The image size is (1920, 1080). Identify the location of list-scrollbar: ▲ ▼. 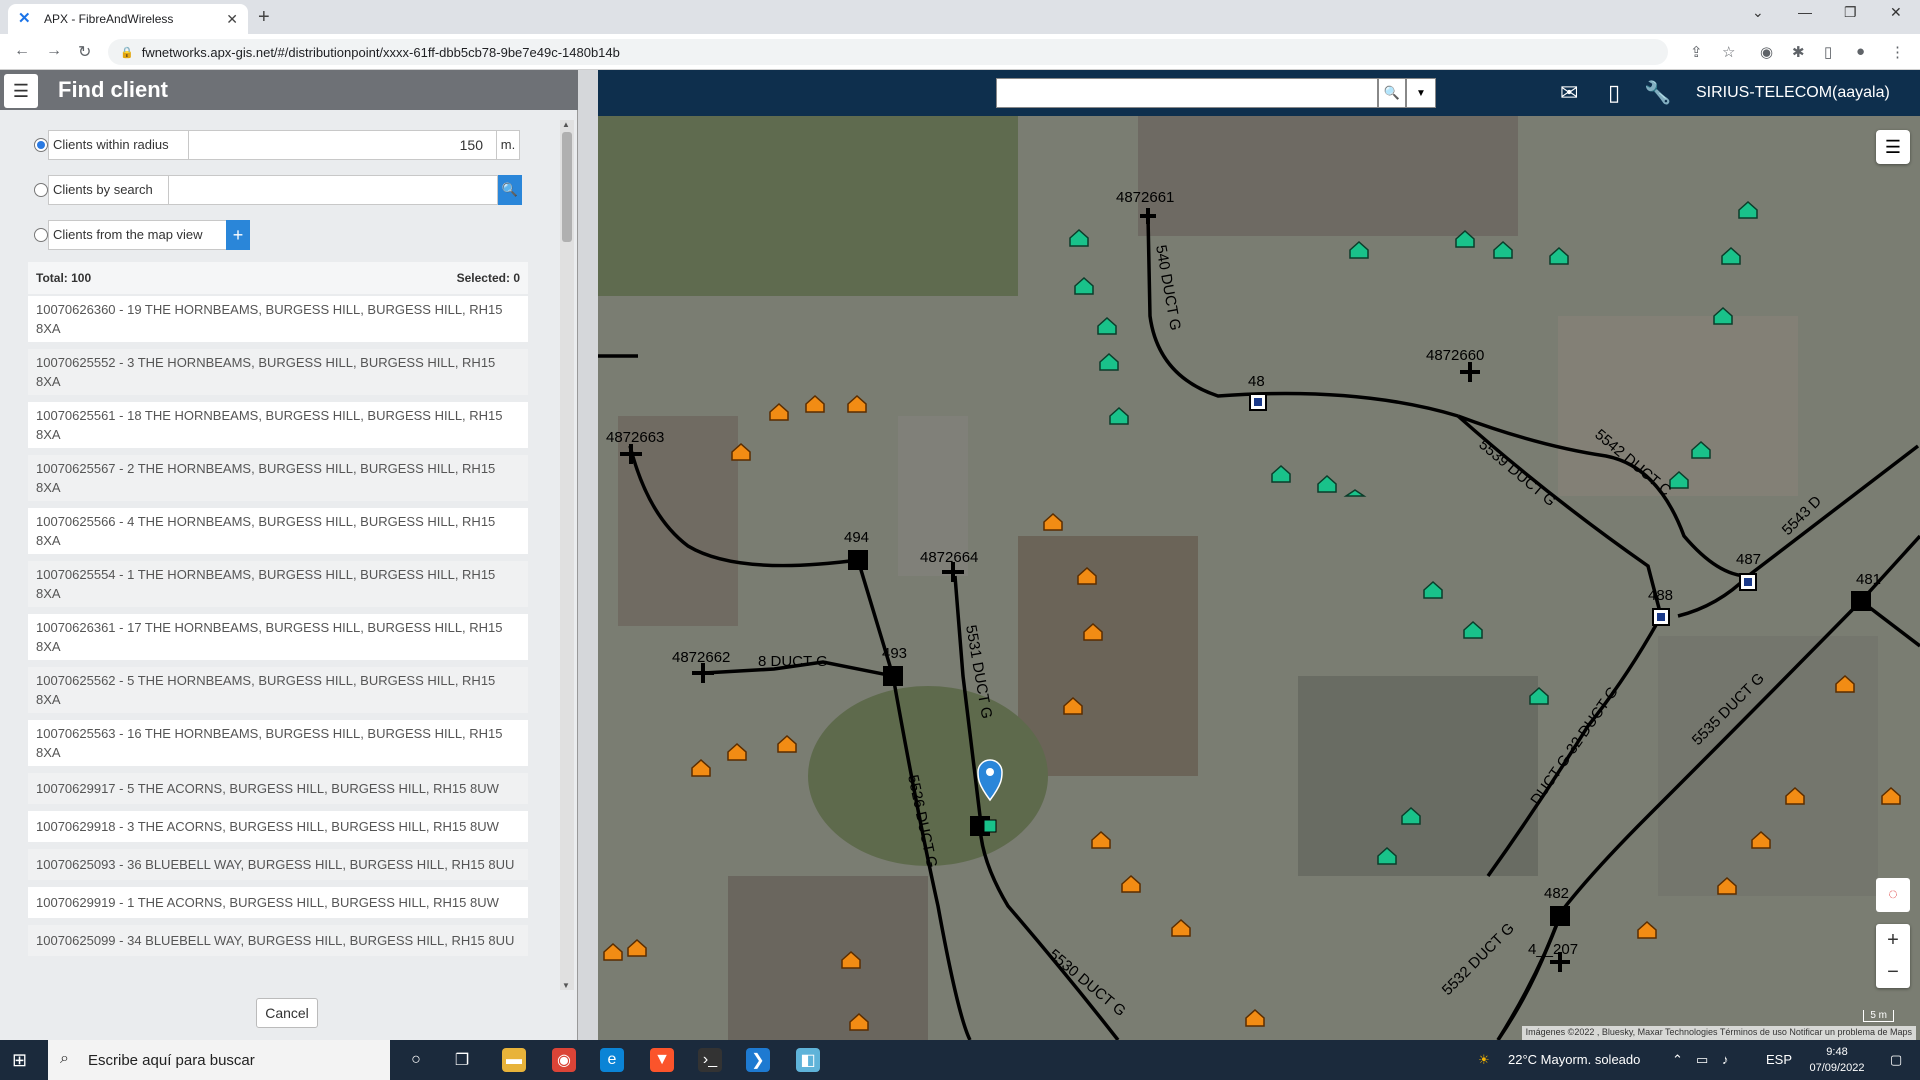
(567, 555).